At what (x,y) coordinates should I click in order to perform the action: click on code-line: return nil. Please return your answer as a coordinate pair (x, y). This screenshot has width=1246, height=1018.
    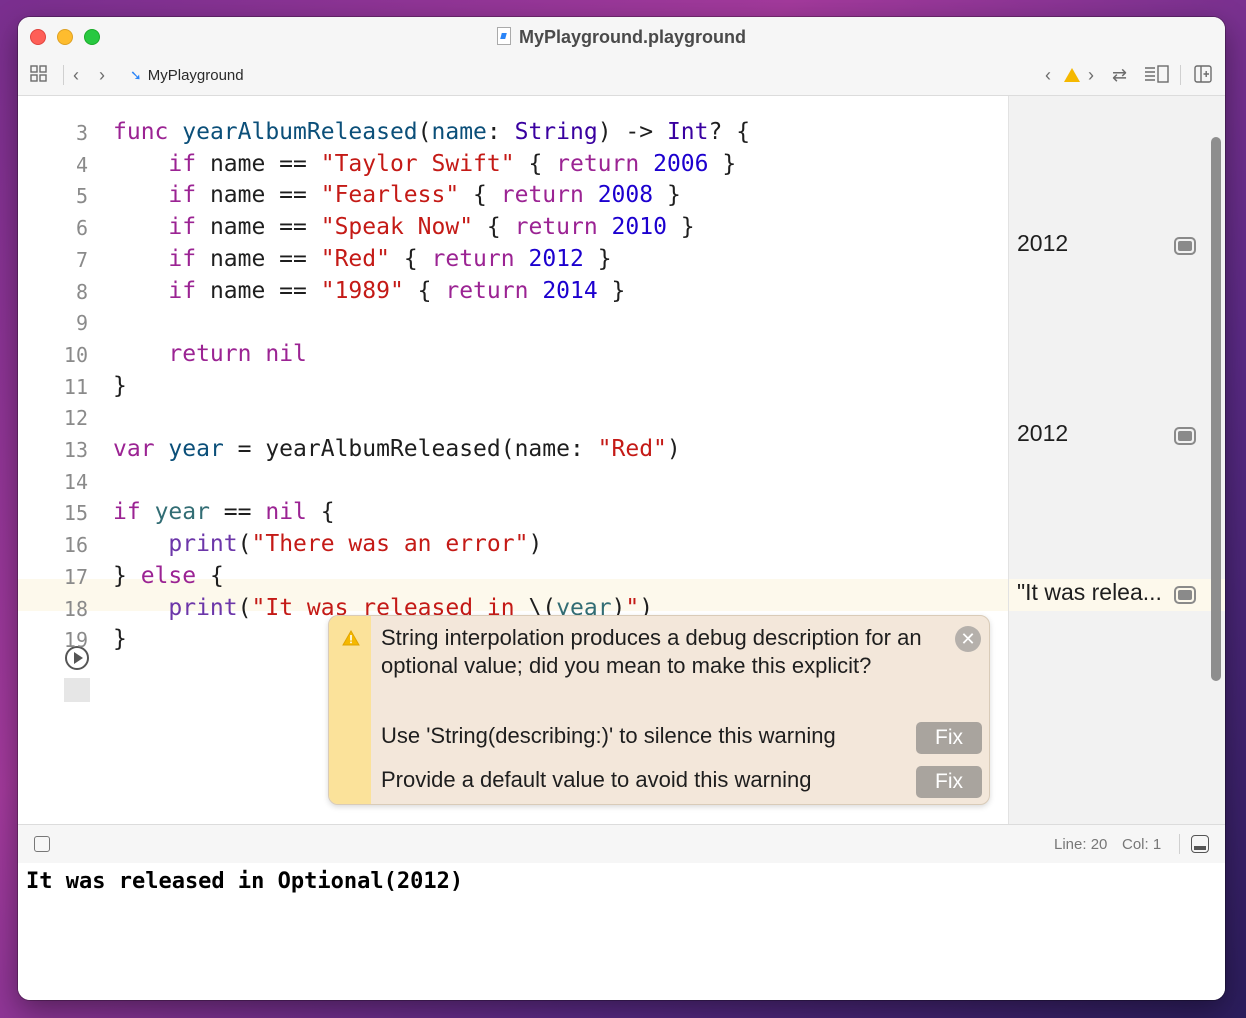
    Looking at the image, I should click on (210, 354).